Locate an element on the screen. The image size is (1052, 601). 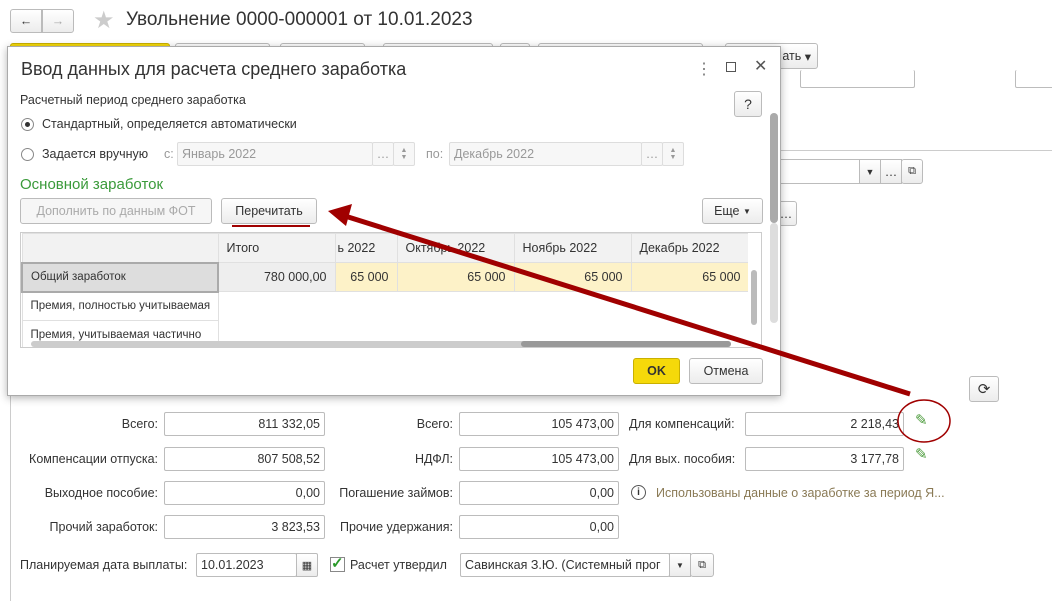
annotation-arrowhead-icon is located at coordinates (340, 215).